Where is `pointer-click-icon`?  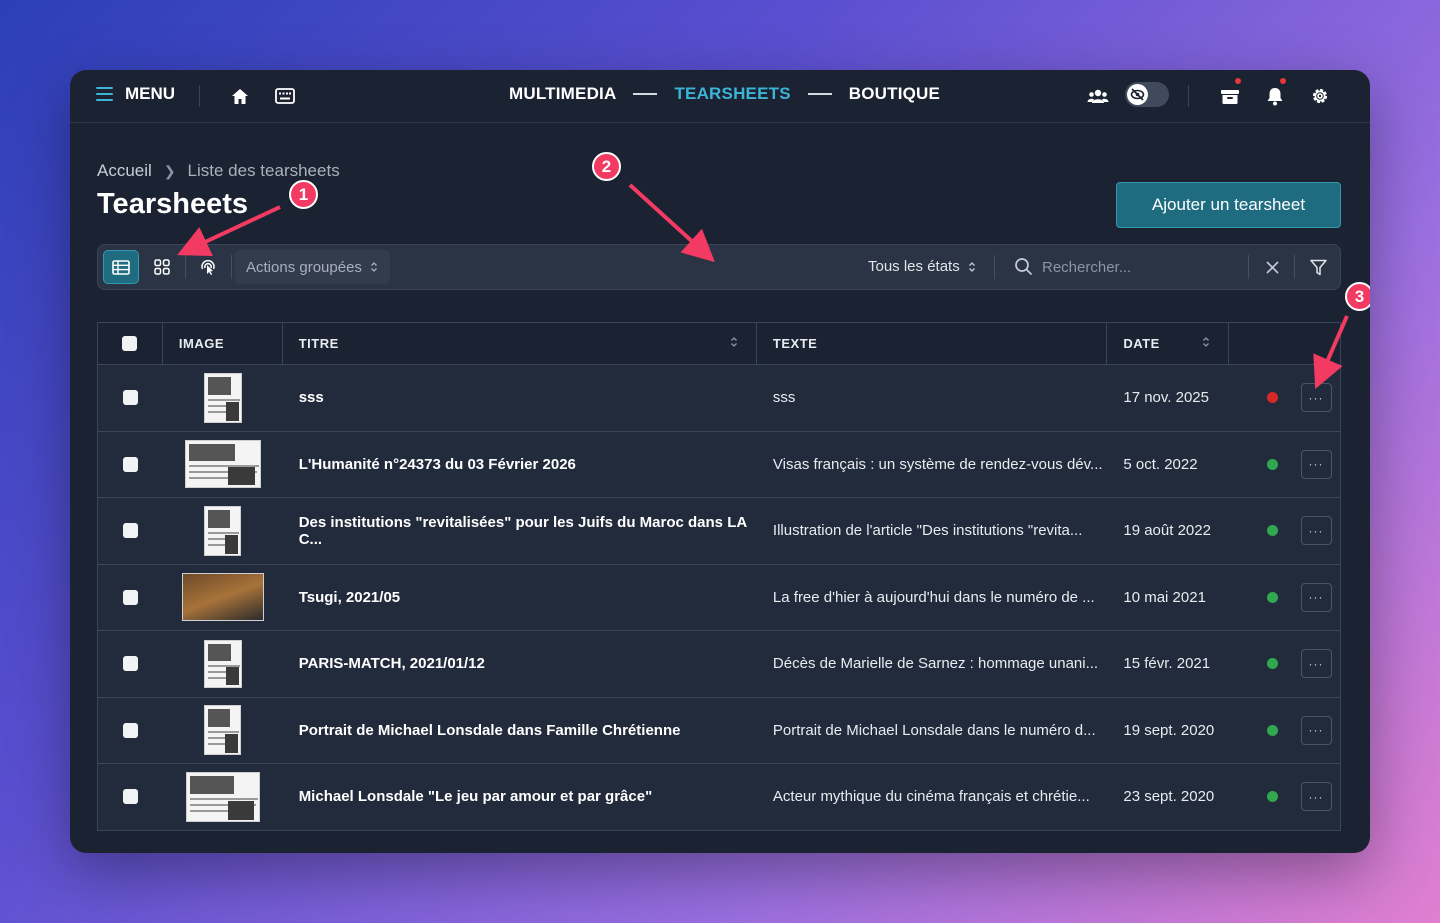
pointer-click-icon is located at coordinates (208, 267).